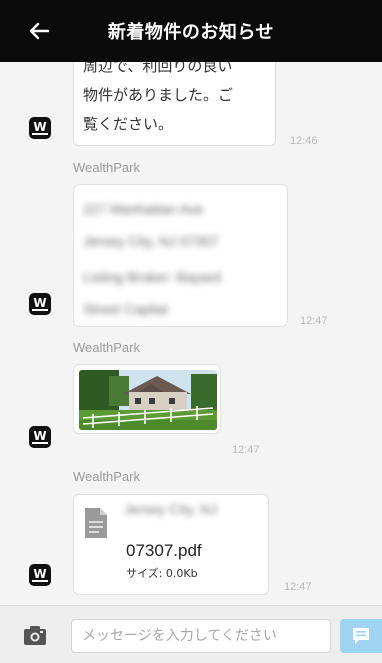  Describe the element at coordinates (158, 95) in the screenshot. I see `message-line: 物件がありました。ご` at that location.